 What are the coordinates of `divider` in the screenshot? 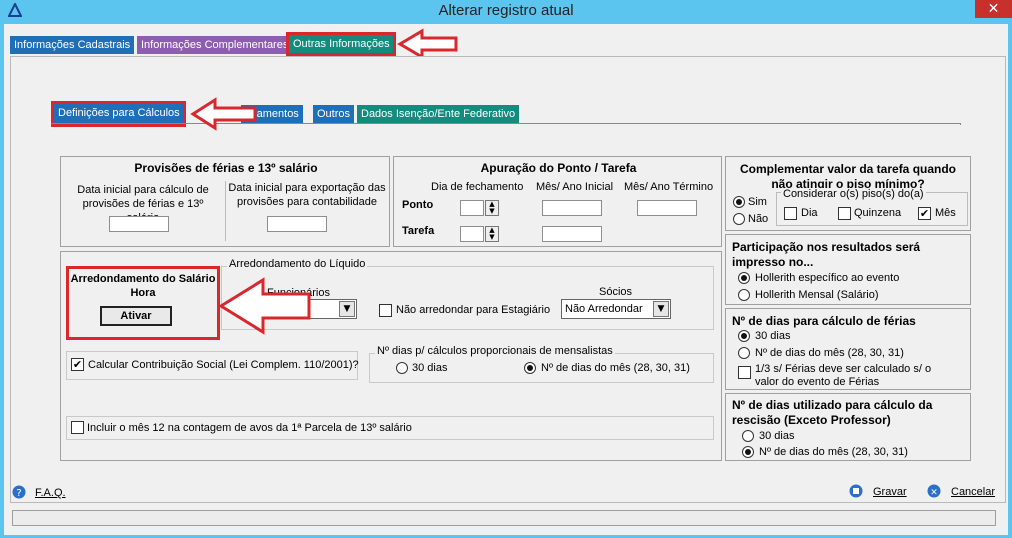 It's located at (225, 211).